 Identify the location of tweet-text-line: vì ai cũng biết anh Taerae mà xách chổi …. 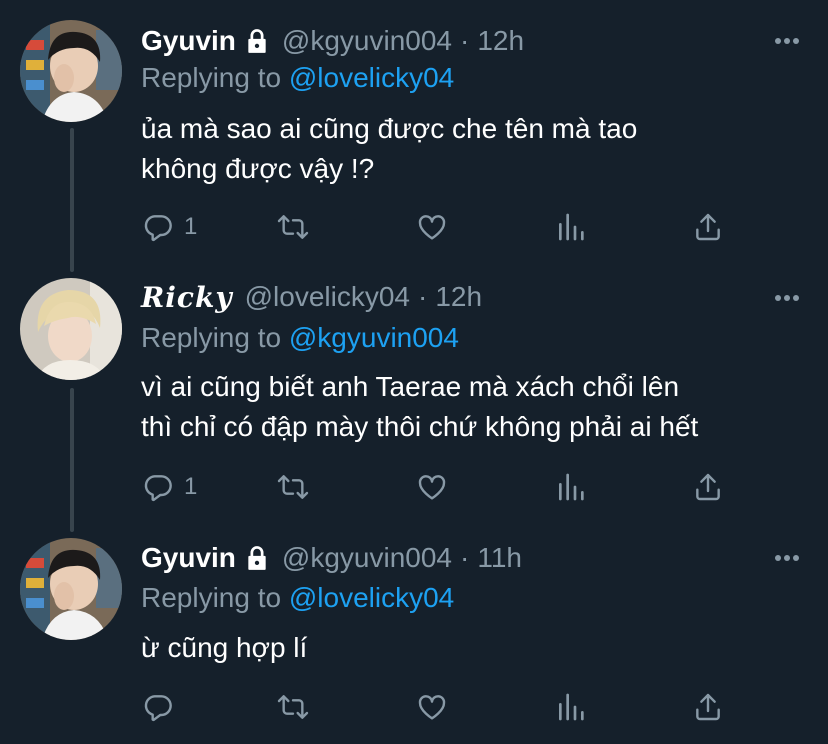
(410, 386).